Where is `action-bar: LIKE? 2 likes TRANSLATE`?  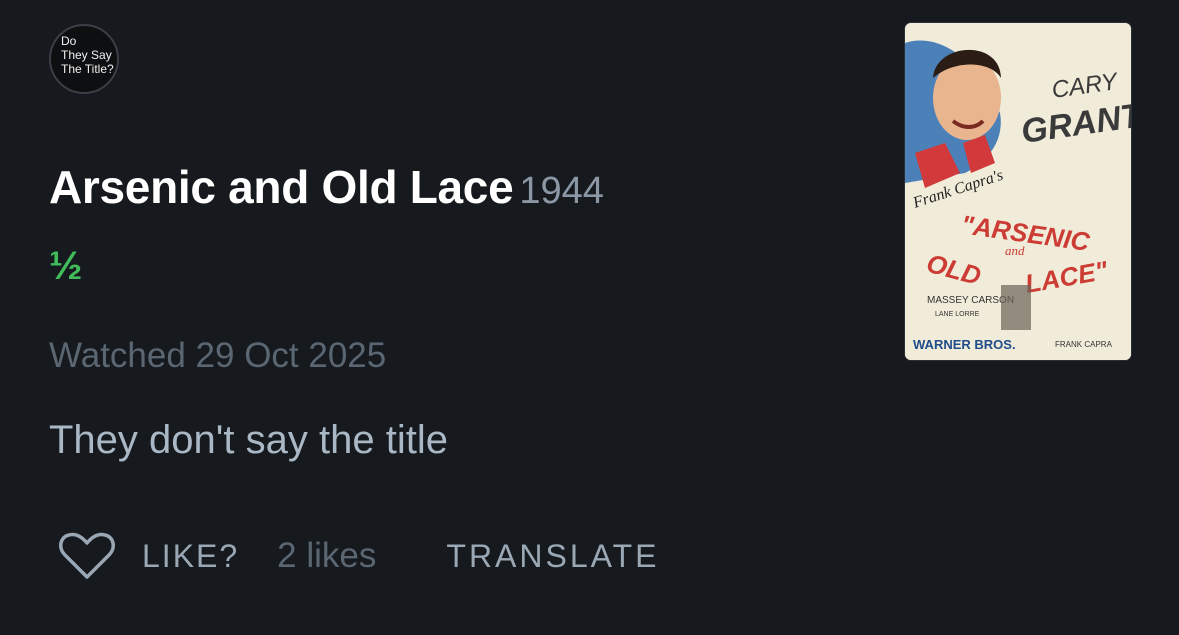 action-bar: LIKE? 2 likes TRANSLATE is located at coordinates (359, 556).